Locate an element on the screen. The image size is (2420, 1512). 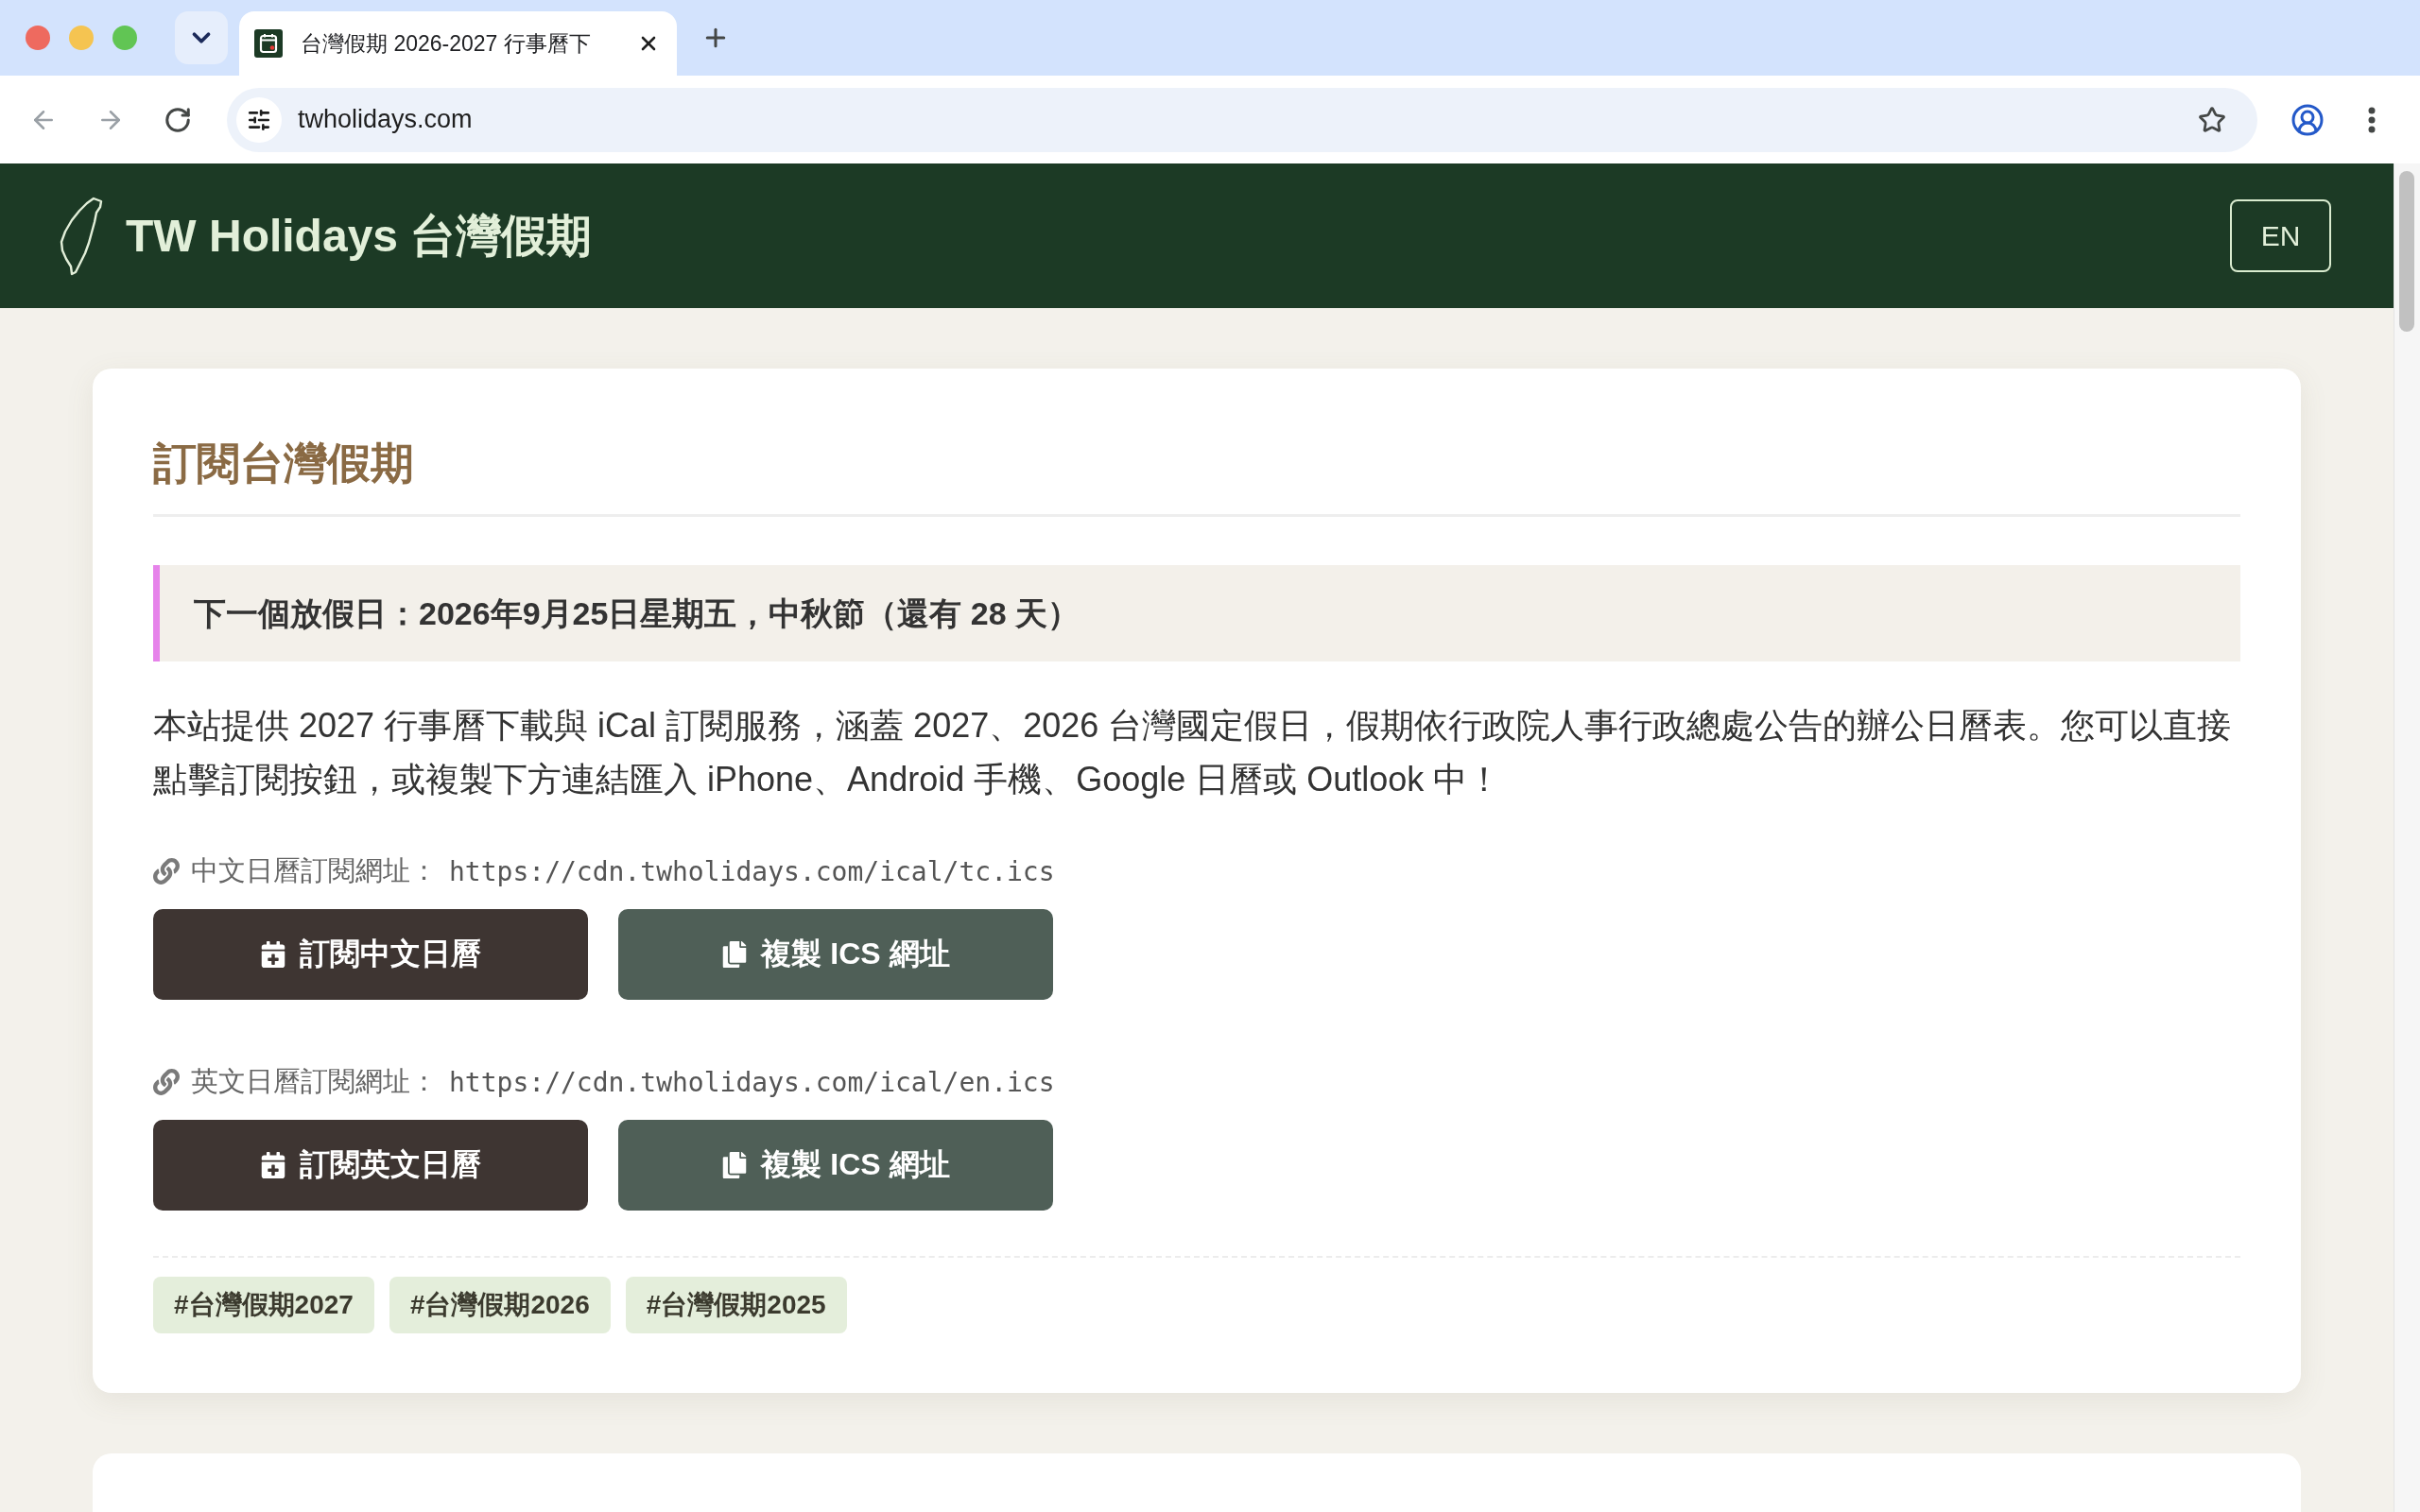
reload-icon is located at coordinates (178, 119).